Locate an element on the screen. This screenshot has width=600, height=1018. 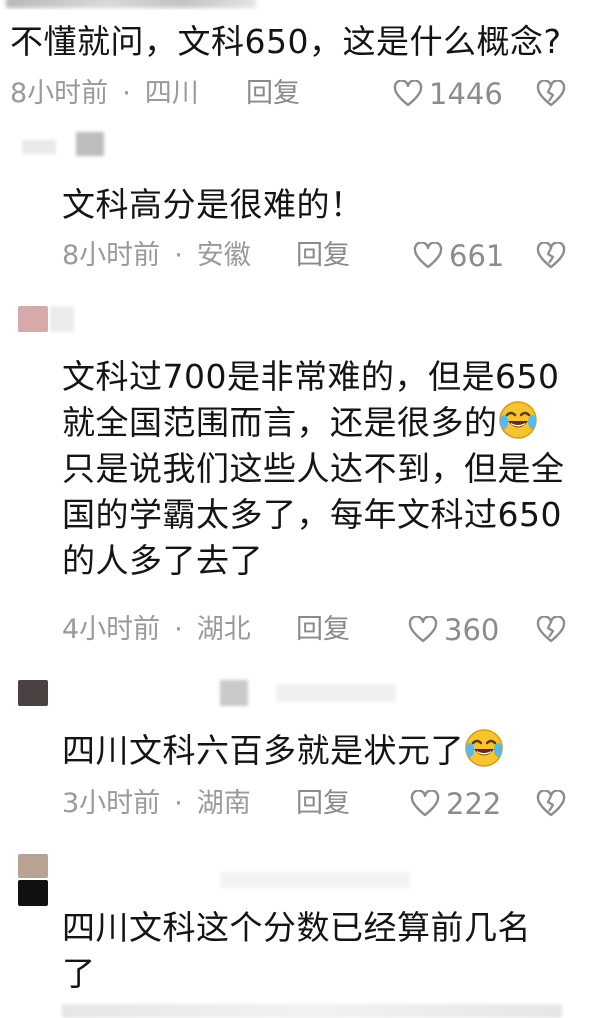
comment-meta: 8小时前 · 安徽 is located at coordinates (156, 256).